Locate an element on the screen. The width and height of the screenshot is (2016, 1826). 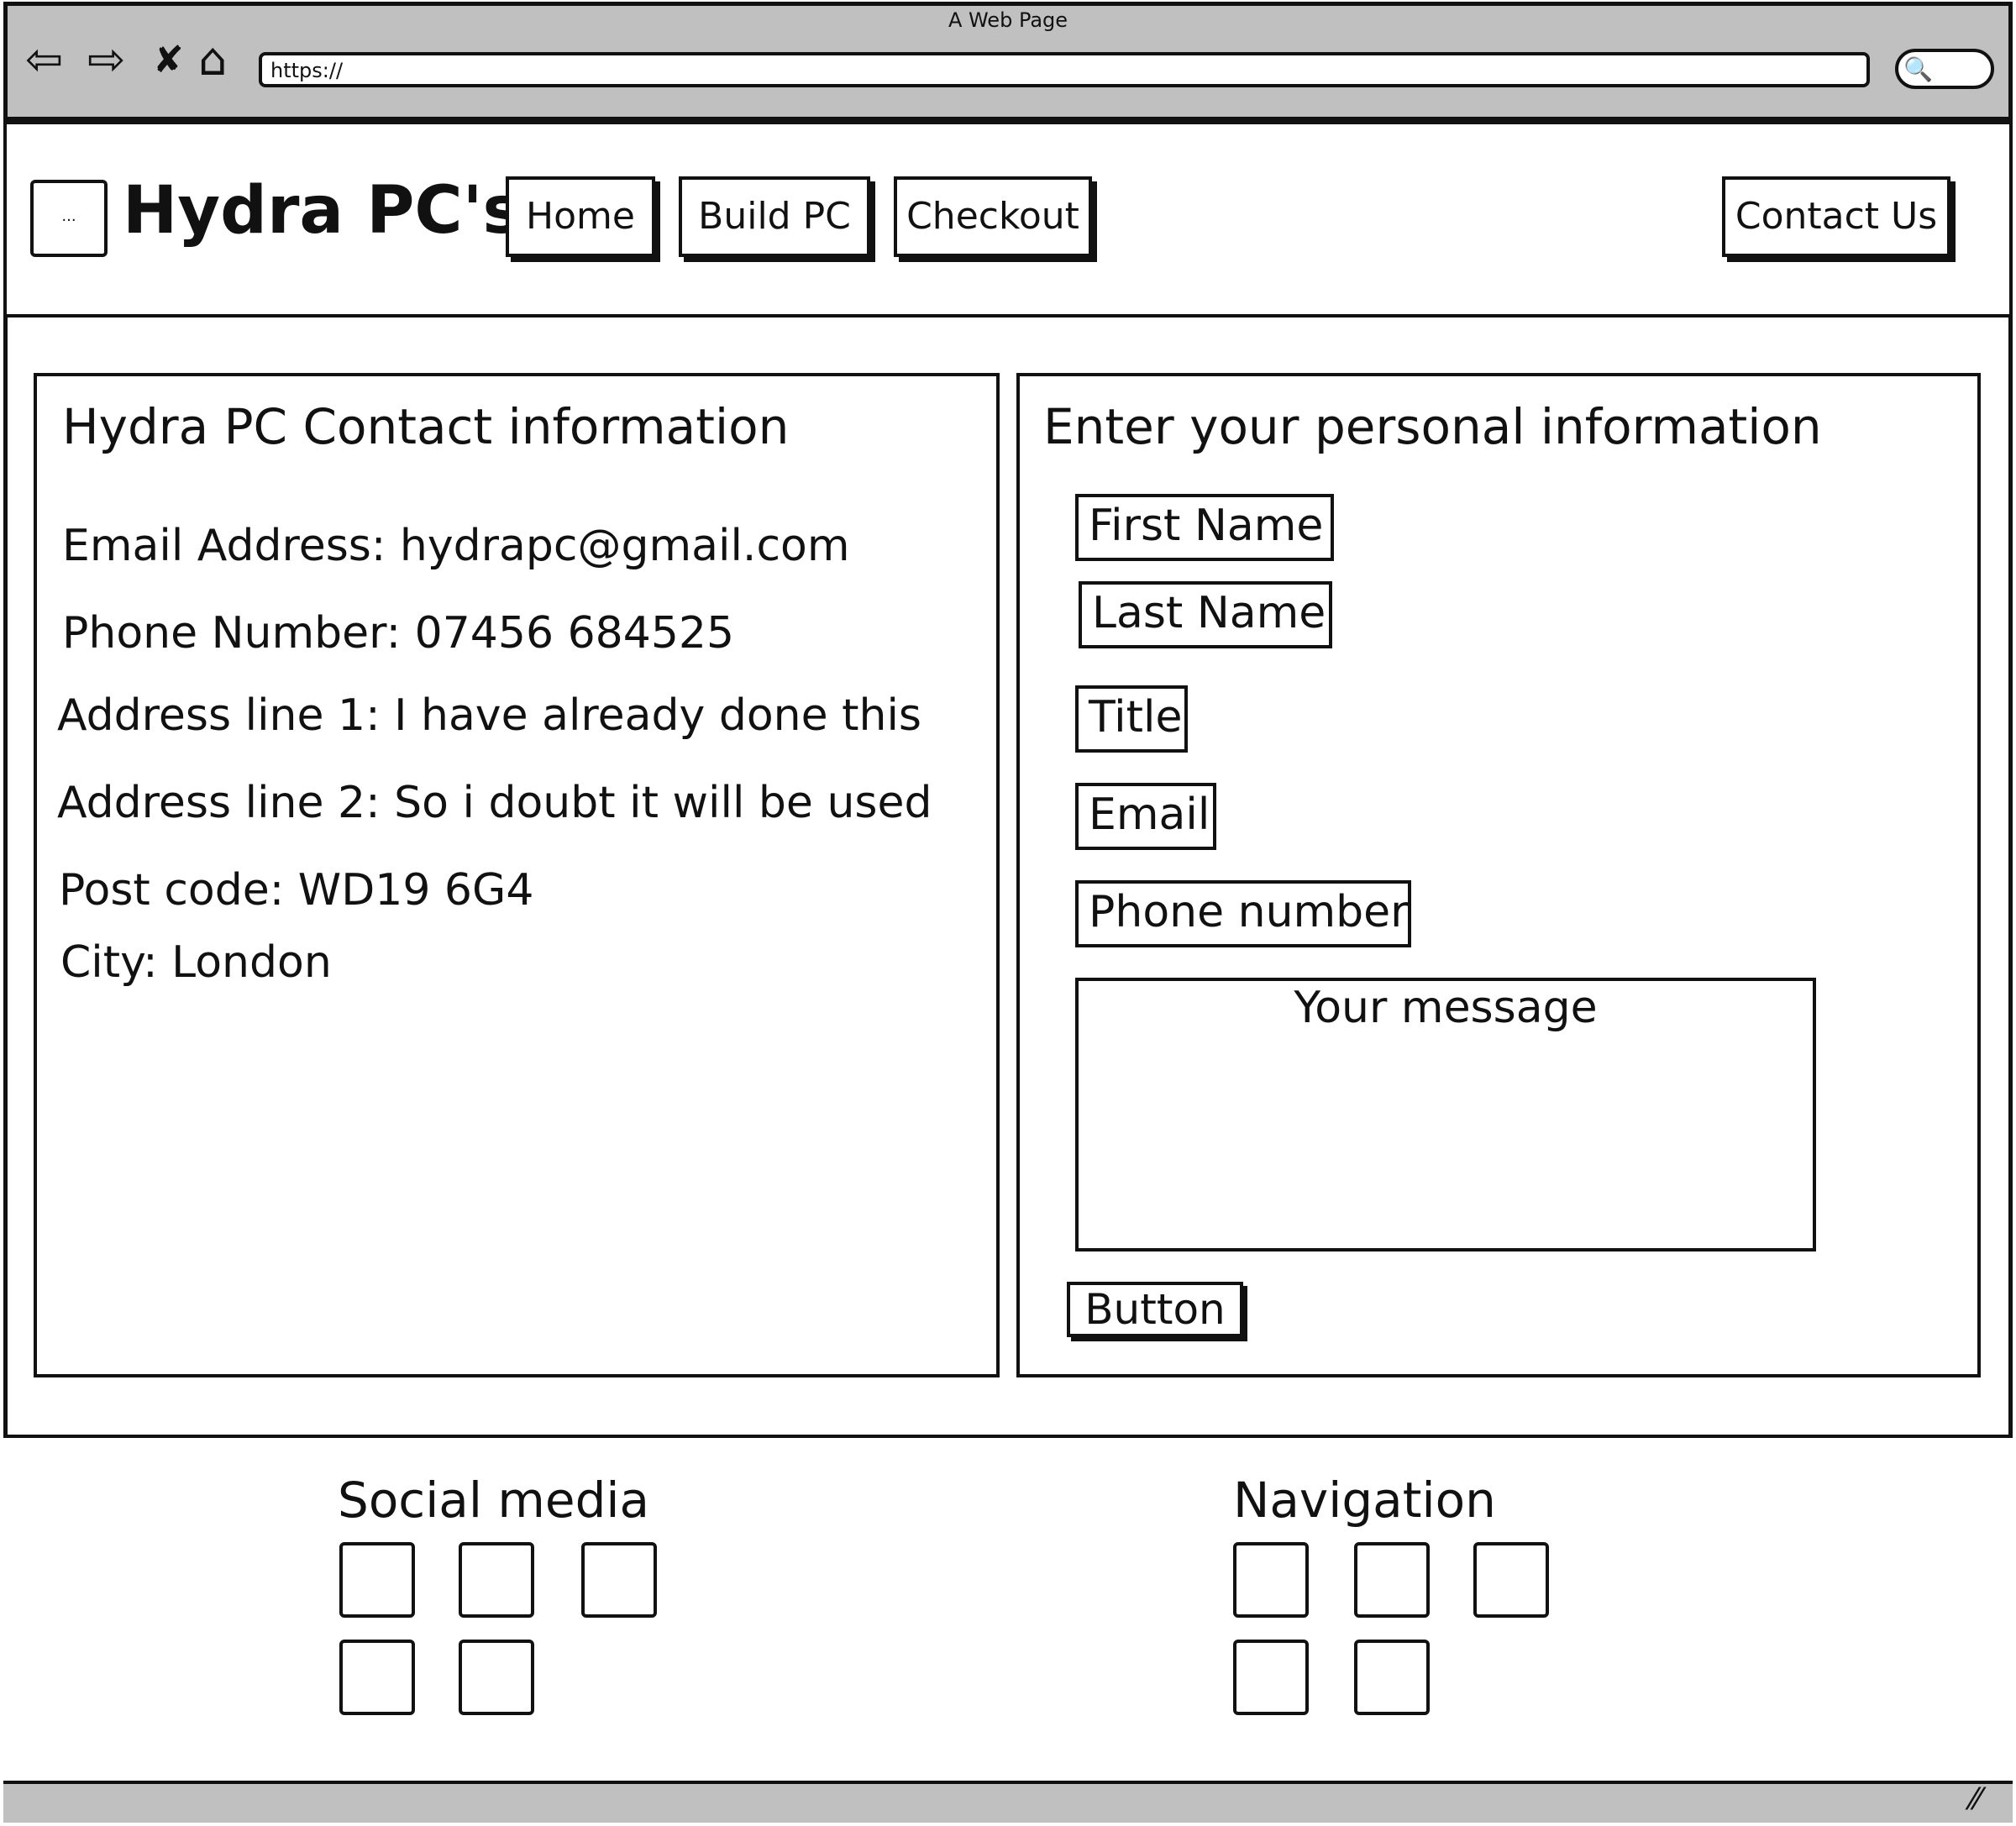
submit-button: Button is located at coordinates (1155, 1309).